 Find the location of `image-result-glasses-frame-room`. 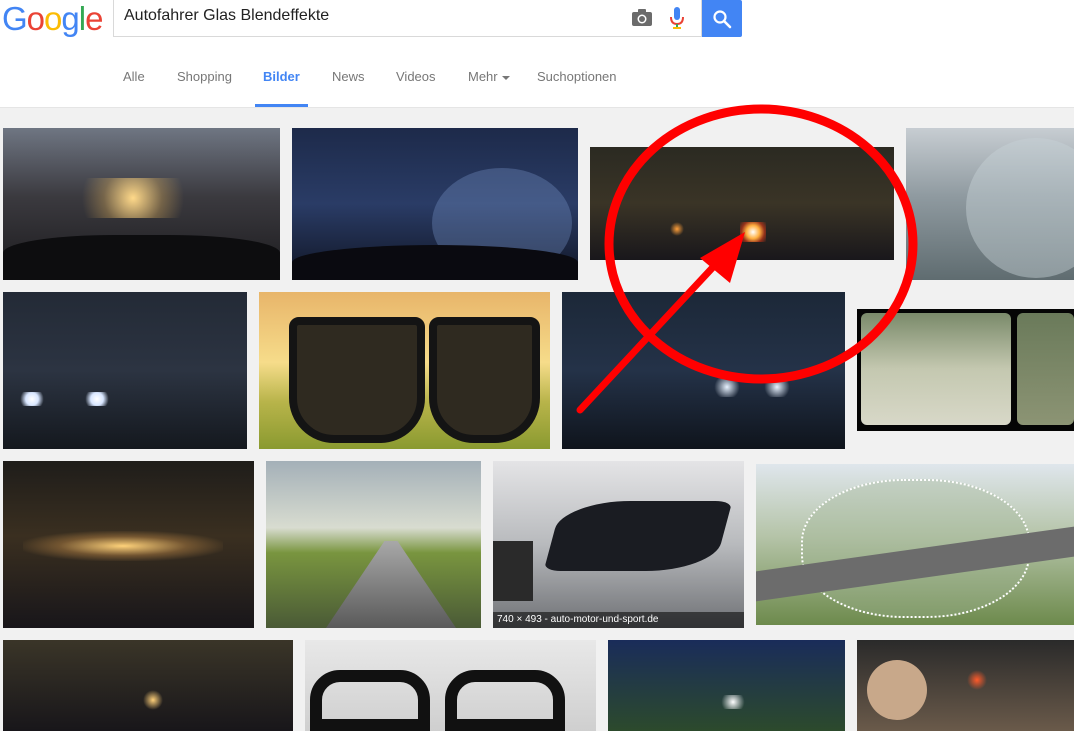

image-result-glasses-frame-room is located at coordinates (450, 685).